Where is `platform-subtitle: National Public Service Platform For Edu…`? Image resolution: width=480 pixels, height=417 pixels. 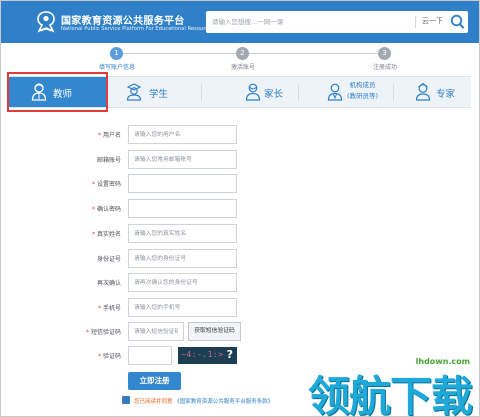
platform-subtitle: National Public Service Platform For Edu… is located at coordinates (137, 29).